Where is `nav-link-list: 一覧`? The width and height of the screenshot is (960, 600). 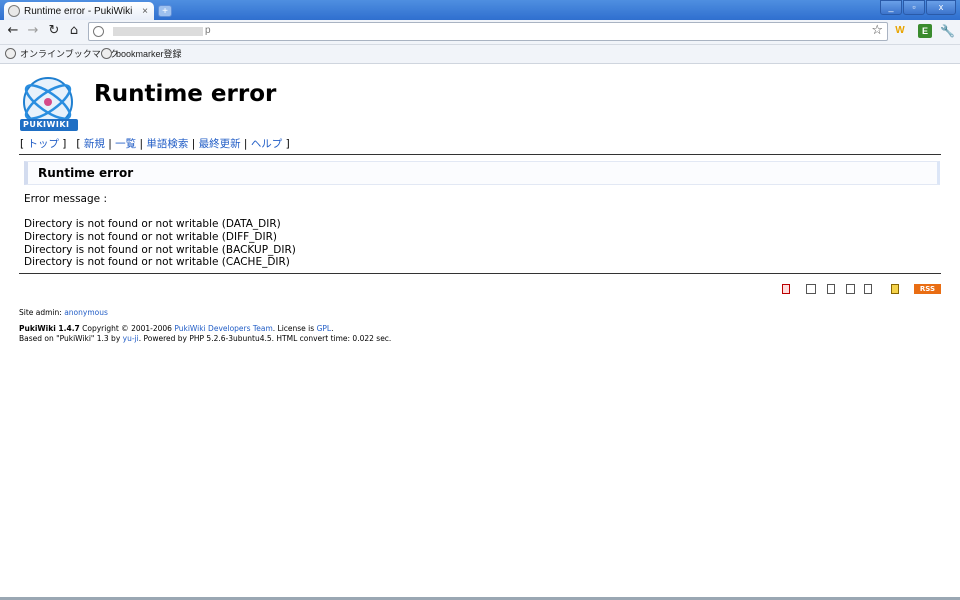 nav-link-list: 一覧 is located at coordinates (125, 144).